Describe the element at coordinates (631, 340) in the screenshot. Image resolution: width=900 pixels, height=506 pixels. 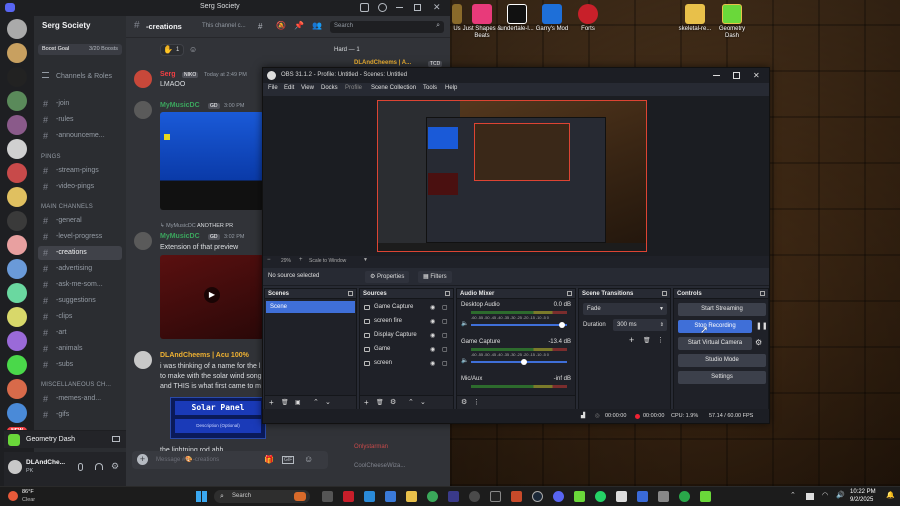
I see `add-transition-icon: +` at that location.